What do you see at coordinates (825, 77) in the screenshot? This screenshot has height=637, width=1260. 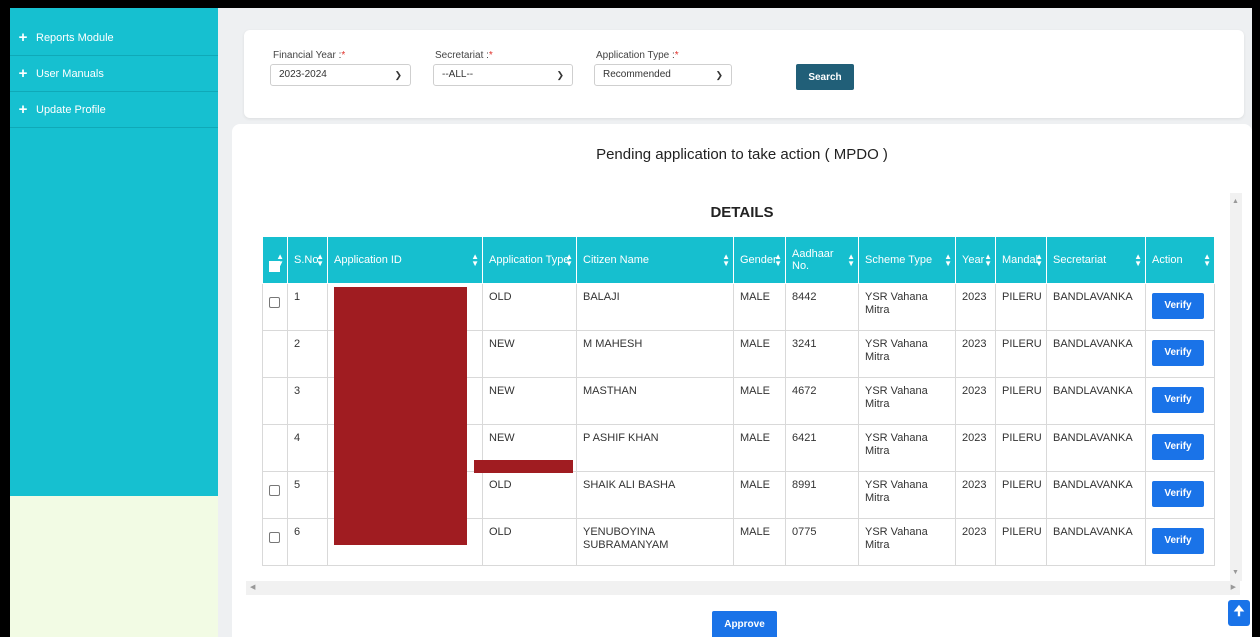 I see `search-button: Search` at bounding box center [825, 77].